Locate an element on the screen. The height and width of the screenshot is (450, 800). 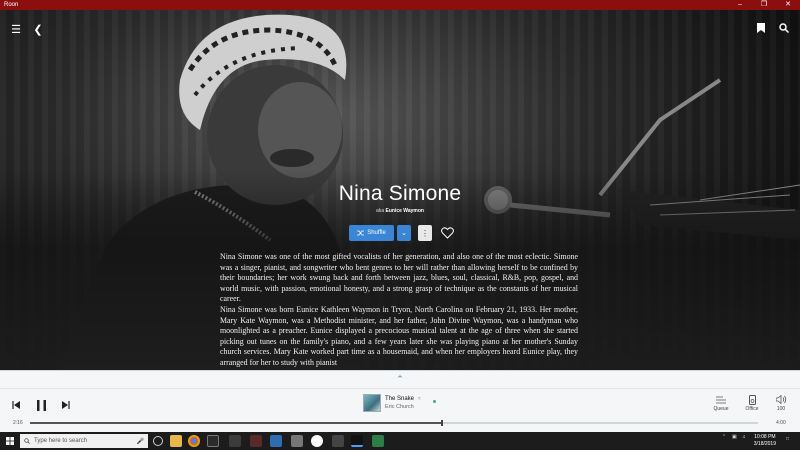
artist-aka: aka Eunice Waymon is located at coordinates (400, 211).